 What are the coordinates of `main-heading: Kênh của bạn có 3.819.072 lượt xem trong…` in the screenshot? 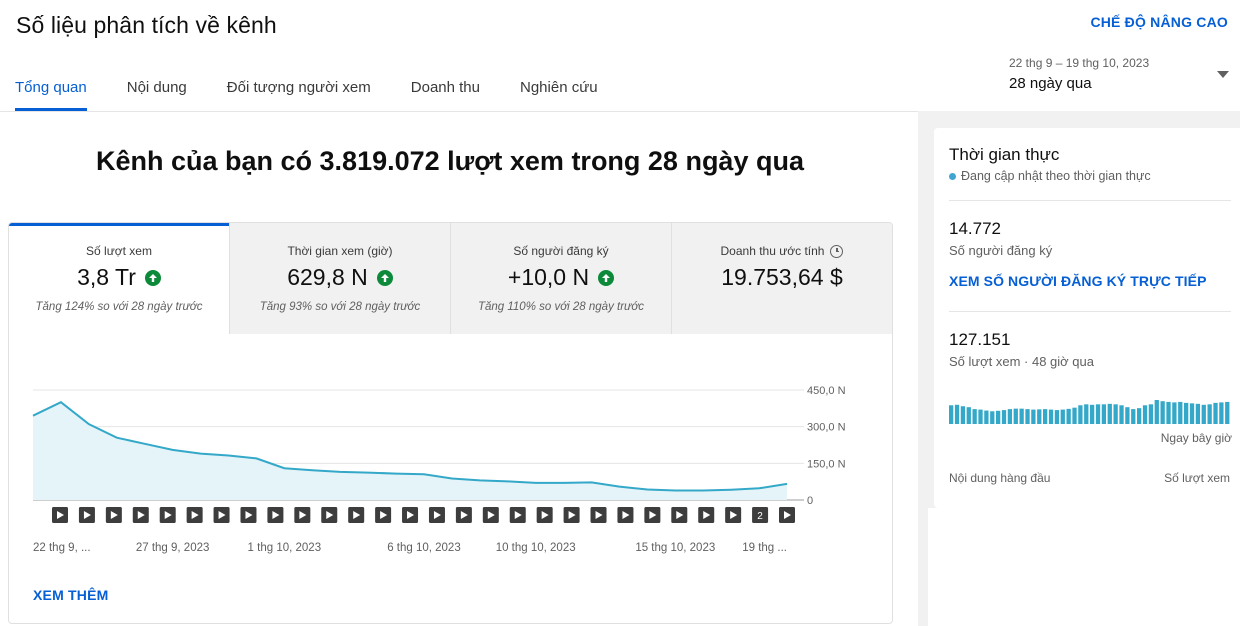 It's located at (450, 161).